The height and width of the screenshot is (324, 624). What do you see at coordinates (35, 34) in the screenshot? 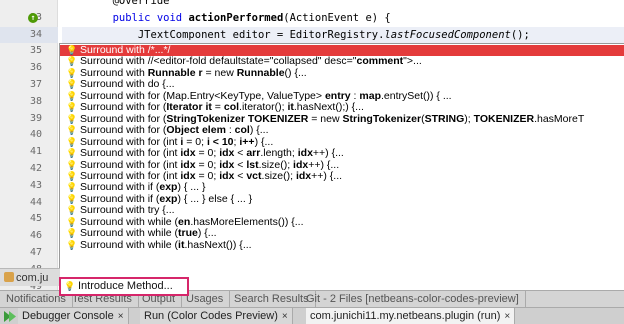
I see `line-number-text: 34` at bounding box center [35, 34].